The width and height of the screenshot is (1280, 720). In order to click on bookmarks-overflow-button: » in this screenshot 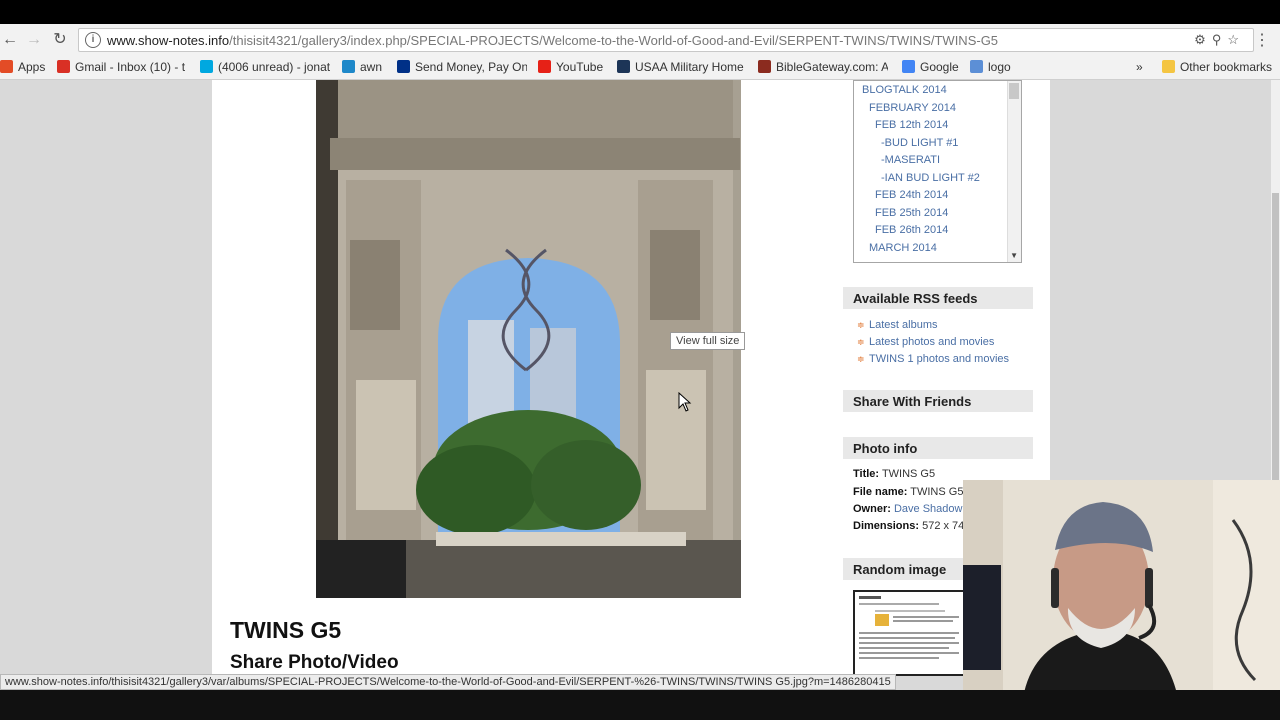, I will do `click(1139, 67)`.